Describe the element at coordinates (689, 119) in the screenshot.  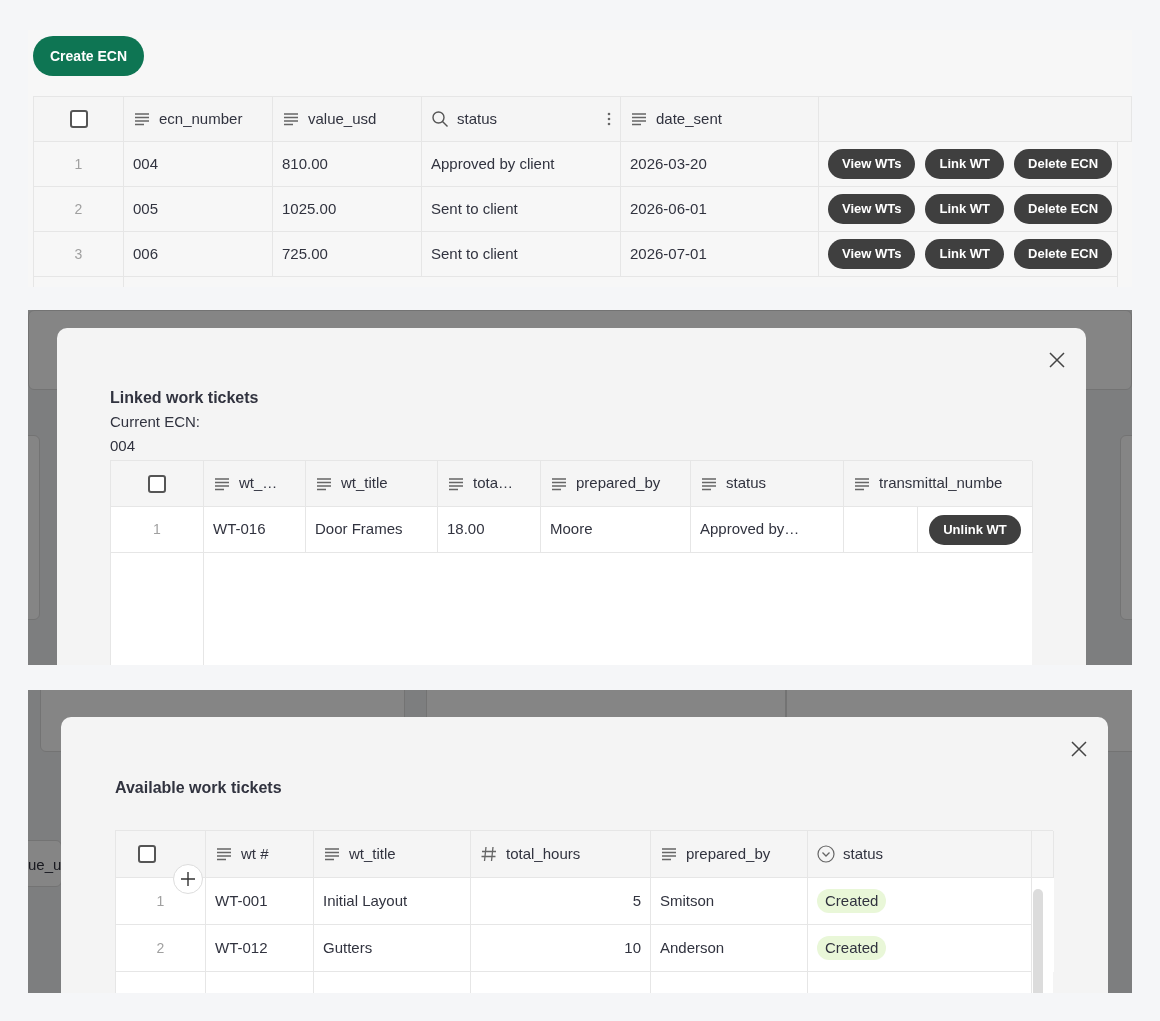
I see `column-header: date_sent` at that location.